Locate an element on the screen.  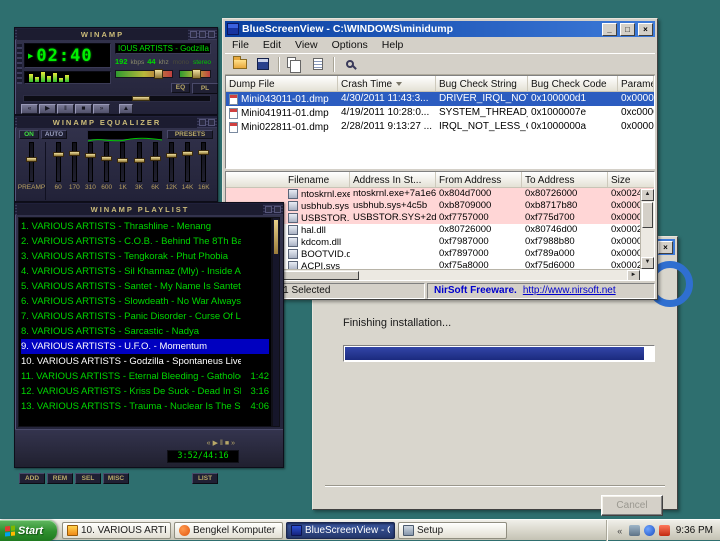
list-button: LIST is located at coordinates (205, 478).